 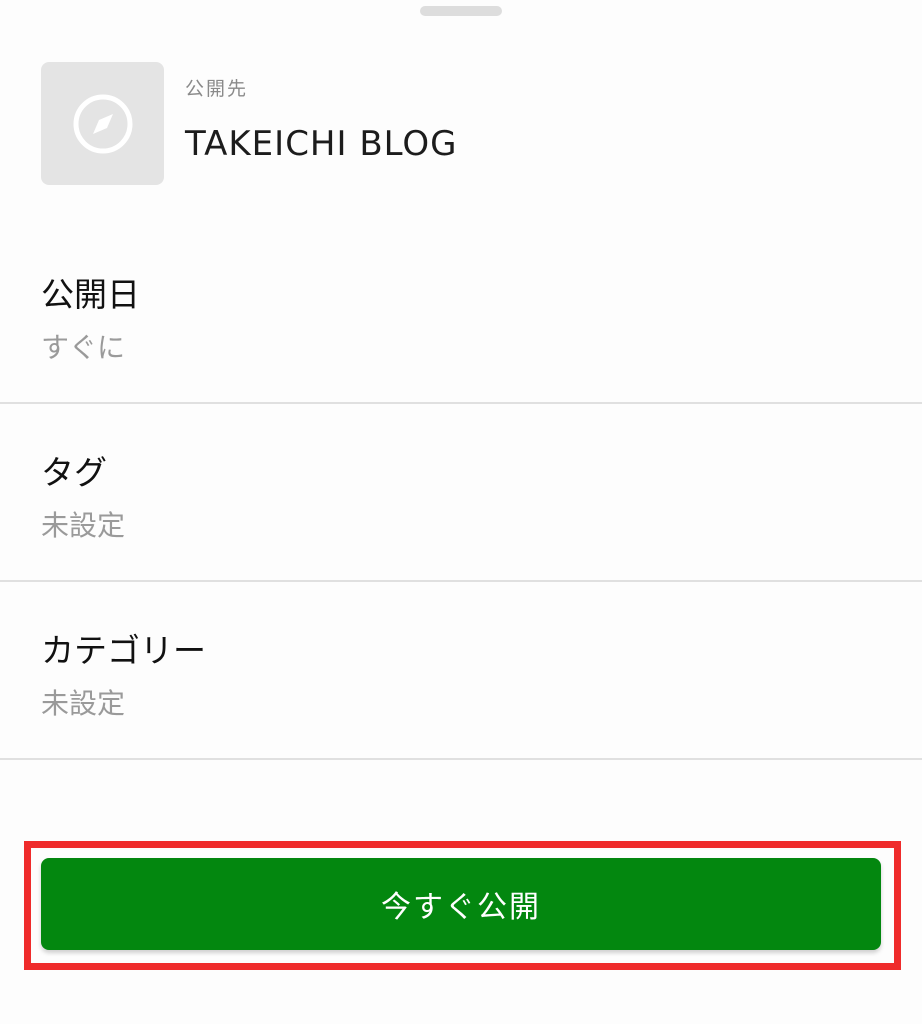 What do you see at coordinates (461, 124) in the screenshot?
I see `publish-destination: 公開先 TAKEICHI BLOG` at bounding box center [461, 124].